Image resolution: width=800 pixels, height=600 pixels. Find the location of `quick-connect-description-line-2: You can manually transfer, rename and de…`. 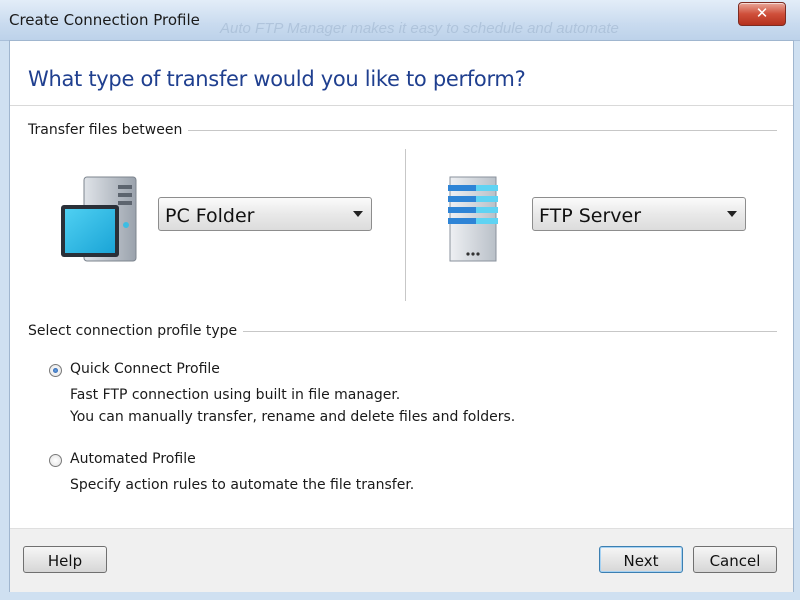

quick-connect-description-line-2: You can manually transfer, rename and de… is located at coordinates (293, 417).